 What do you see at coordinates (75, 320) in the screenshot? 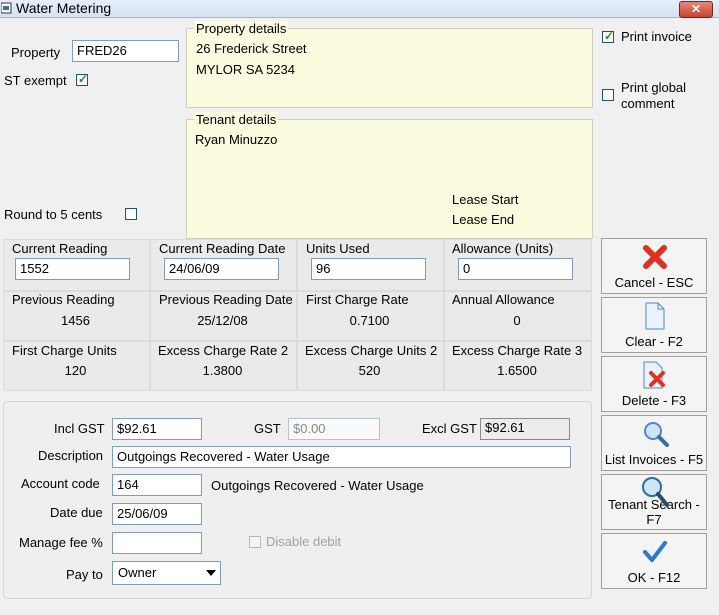
I see `previous-reading-value: 1456` at bounding box center [75, 320].